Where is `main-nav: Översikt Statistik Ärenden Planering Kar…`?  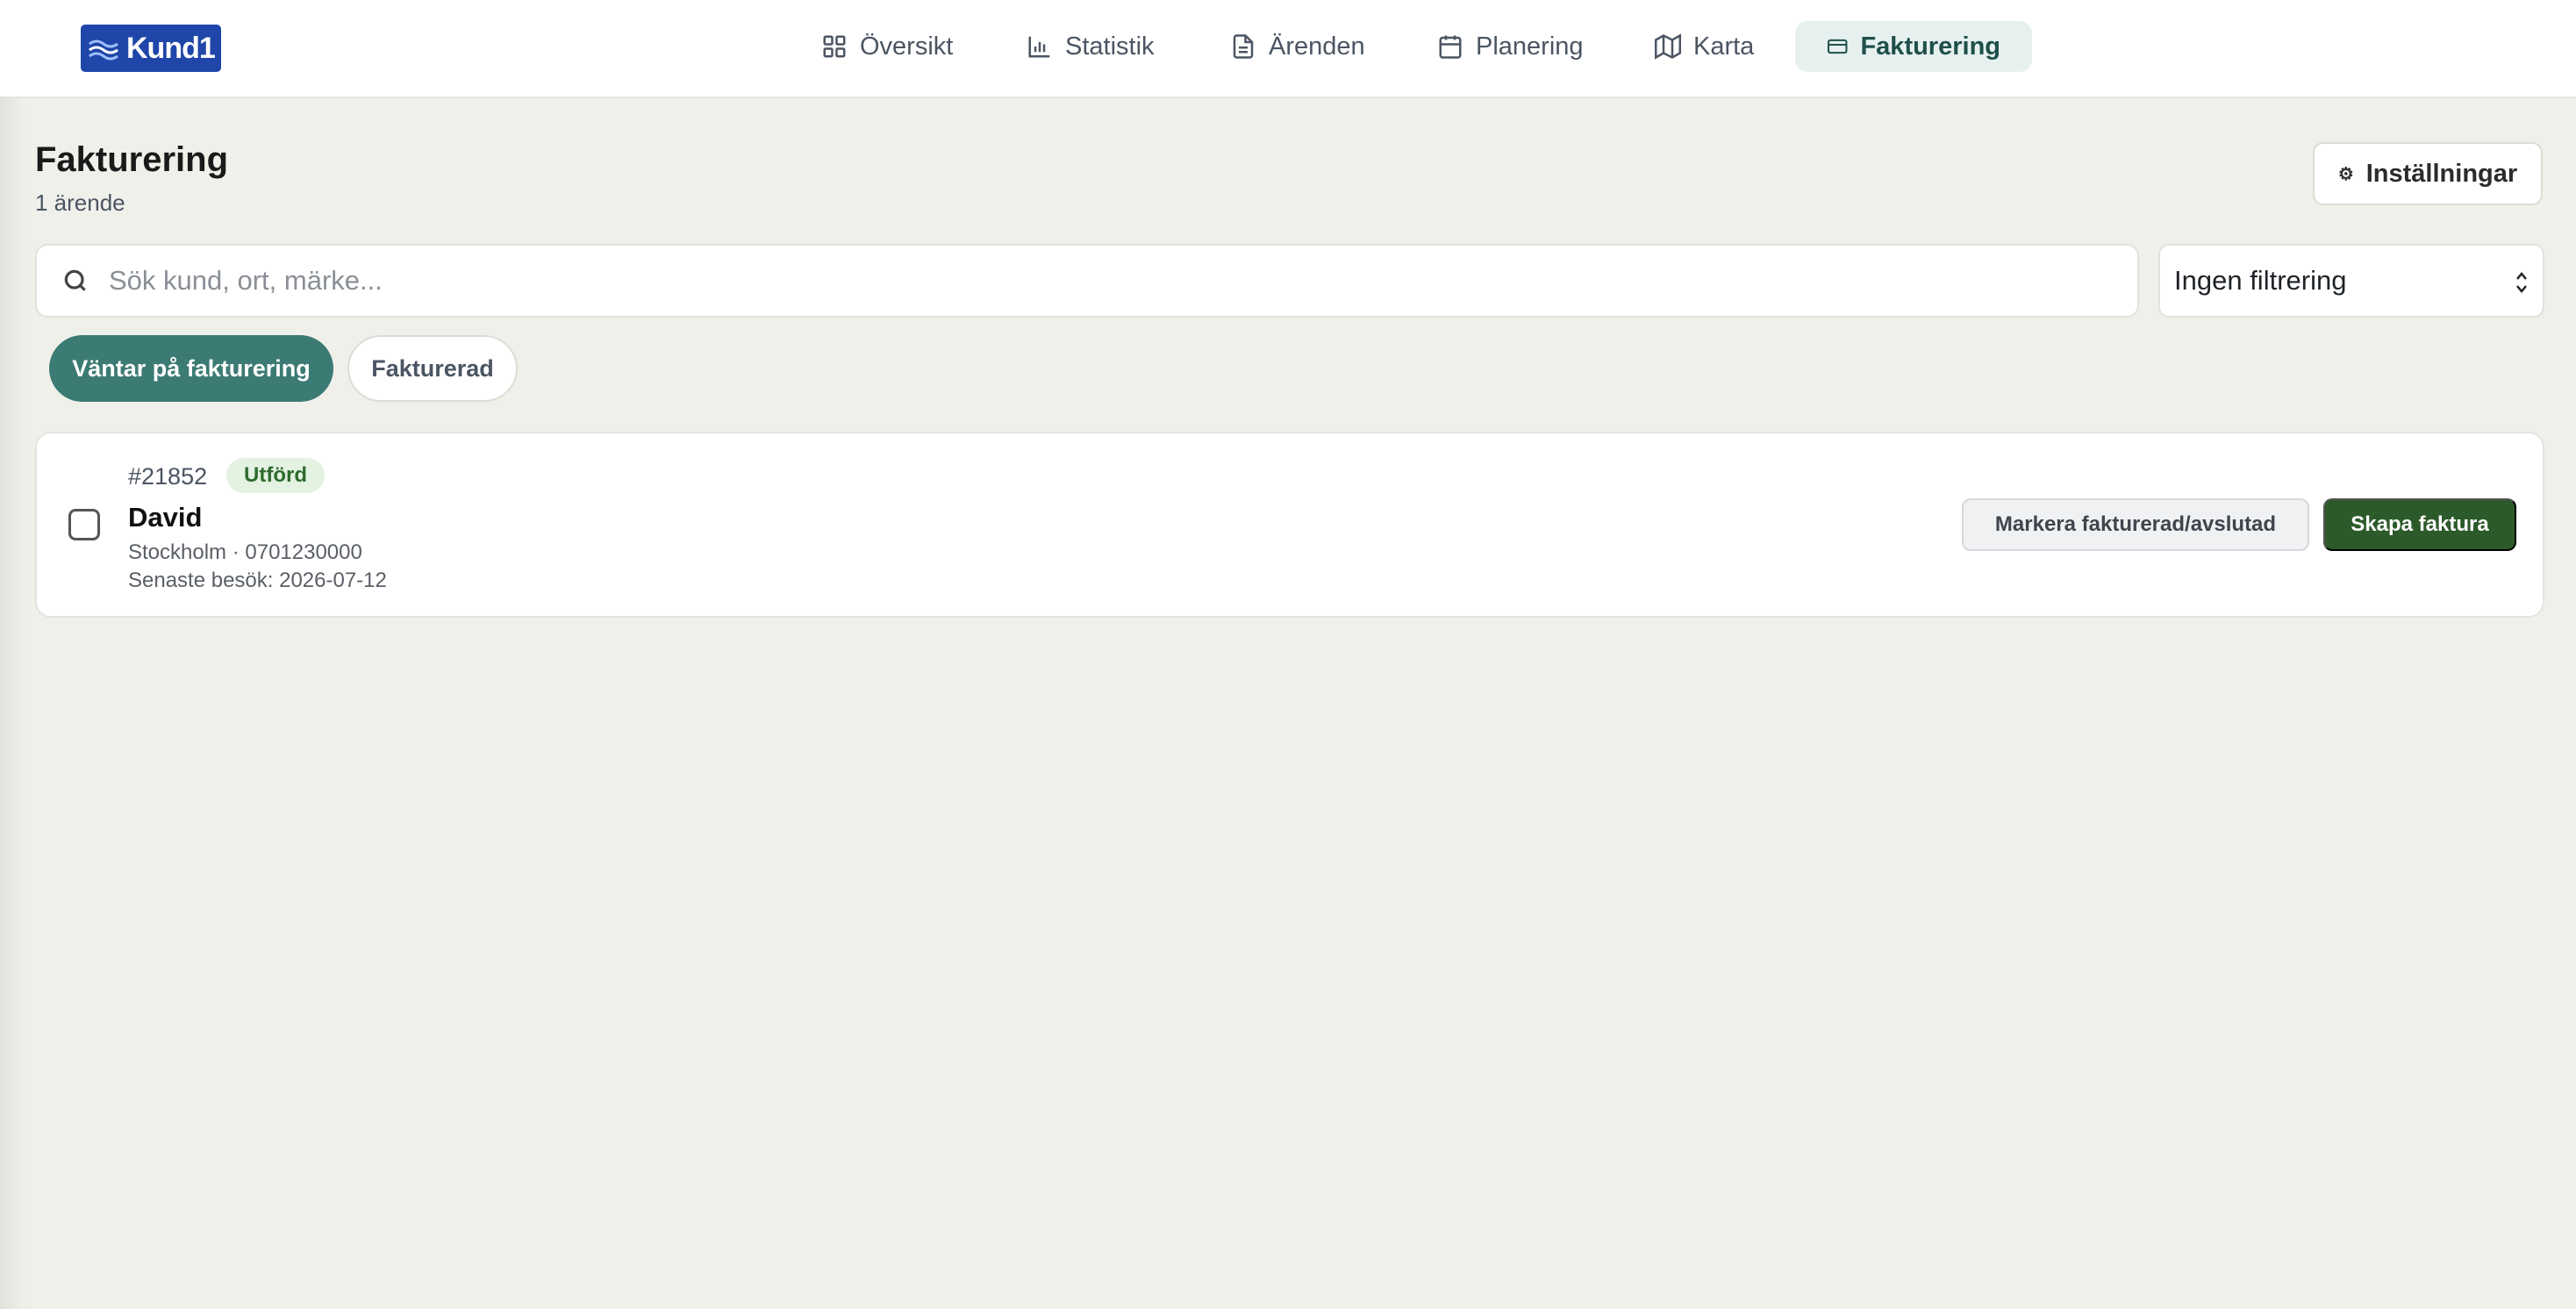
main-nav: Översikt Statistik Ärenden Planering Kar… is located at coordinates (1288, 46).